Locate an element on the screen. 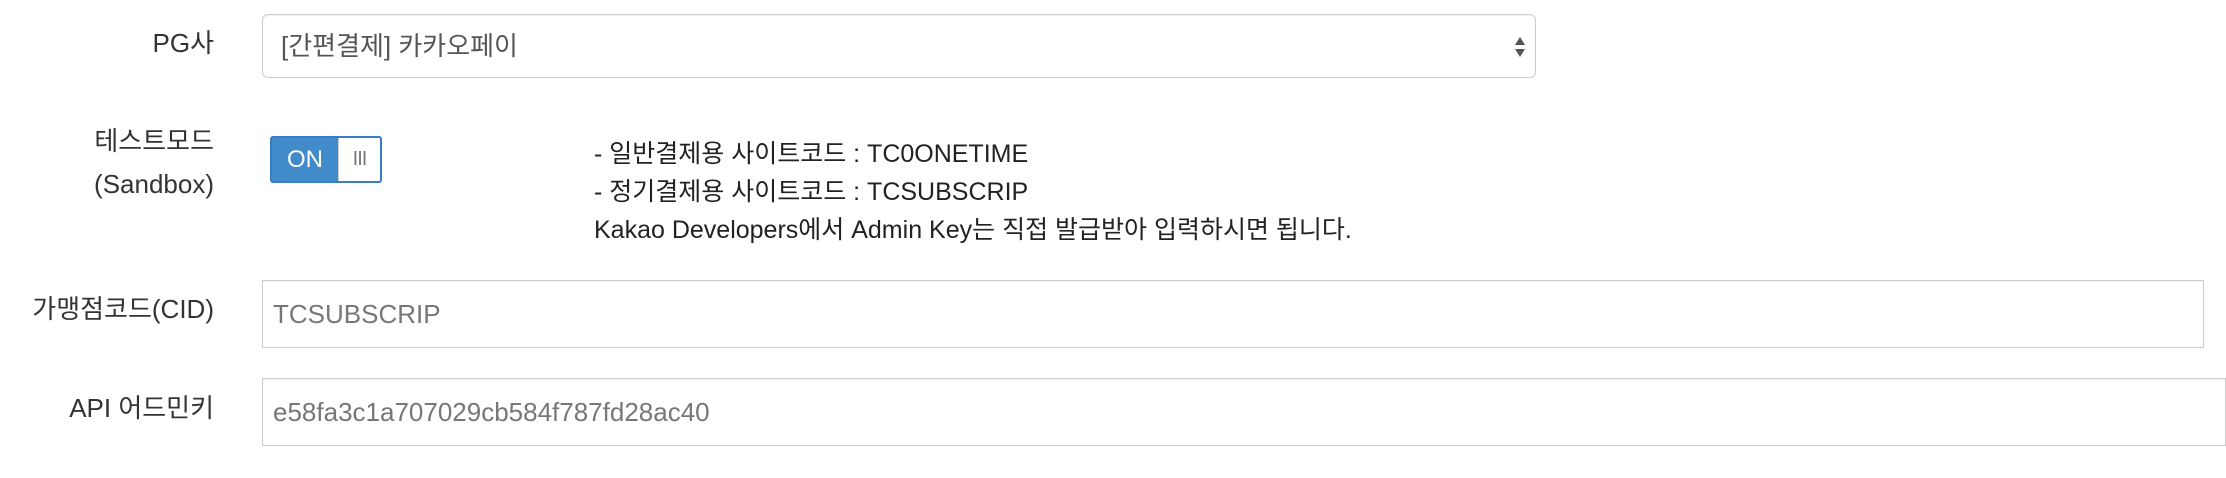 The width and height of the screenshot is (2226, 478). pg-select-value: [간편결제] 카카오페이 is located at coordinates (399, 46).